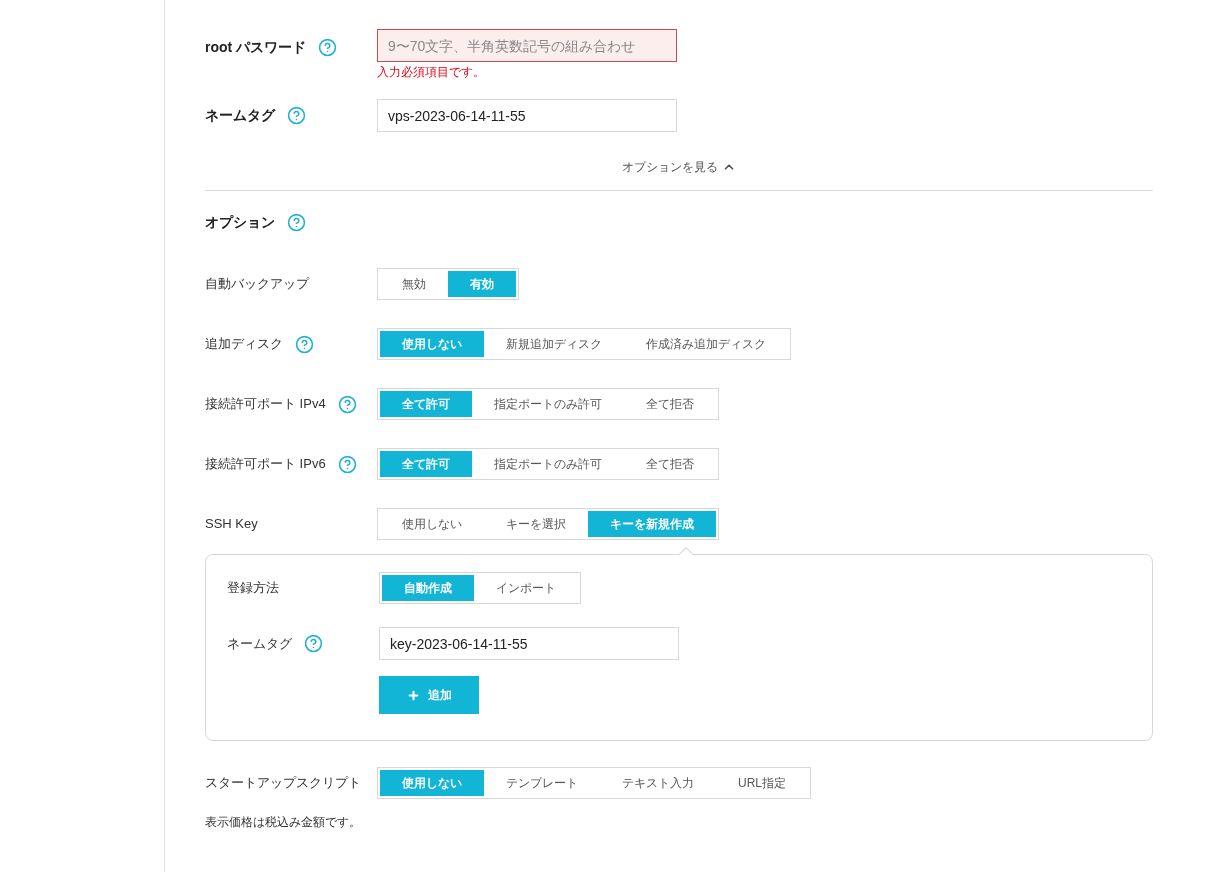  I want to click on plus-icon, so click(413, 695).